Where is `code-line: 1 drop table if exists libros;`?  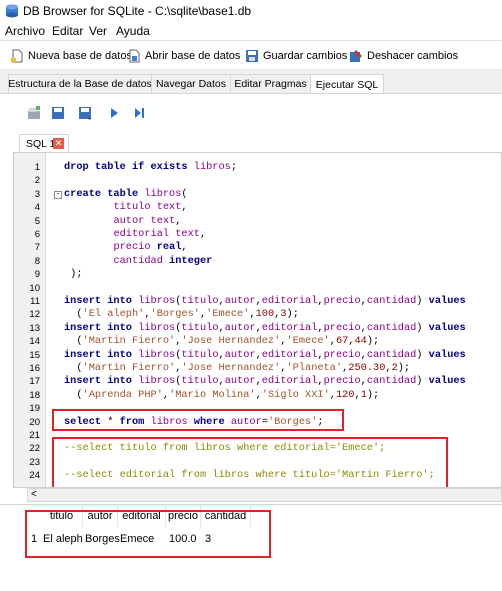 code-line: 1 drop table if exists libros; is located at coordinates (257, 167).